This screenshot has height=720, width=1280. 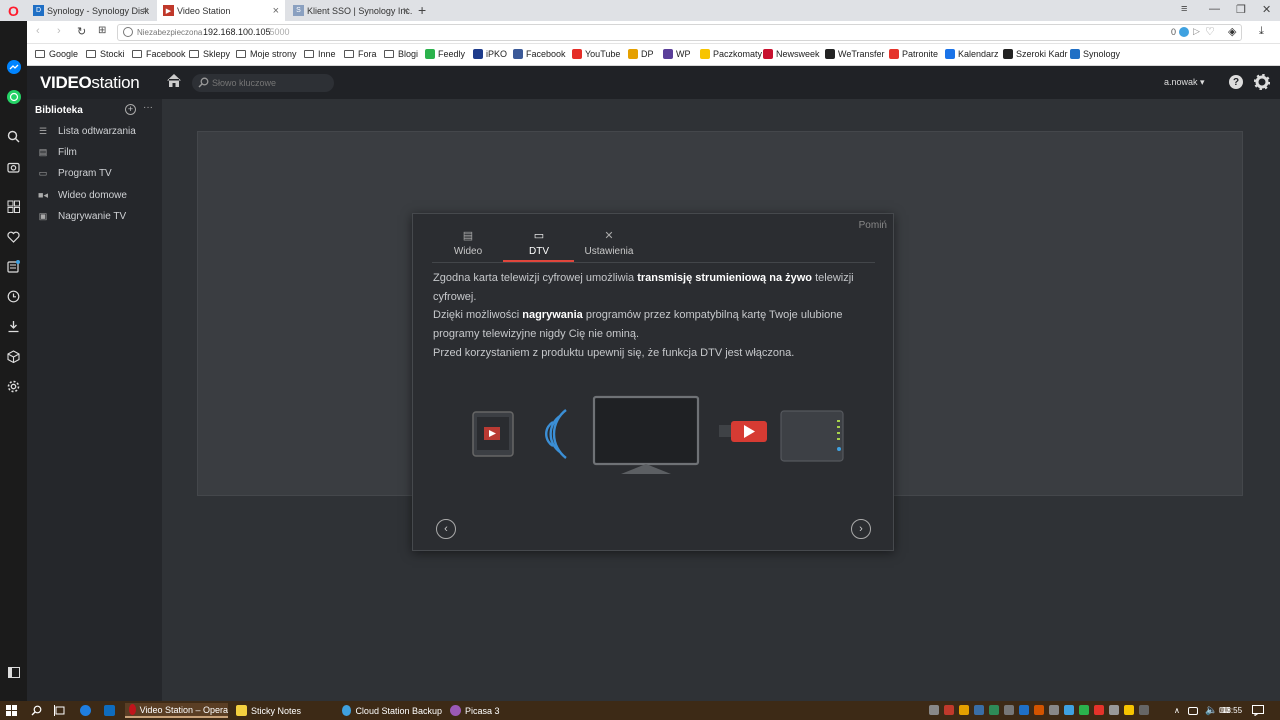 What do you see at coordinates (913, 54) in the screenshot?
I see `bookmark-patronite: Patronite` at bounding box center [913, 54].